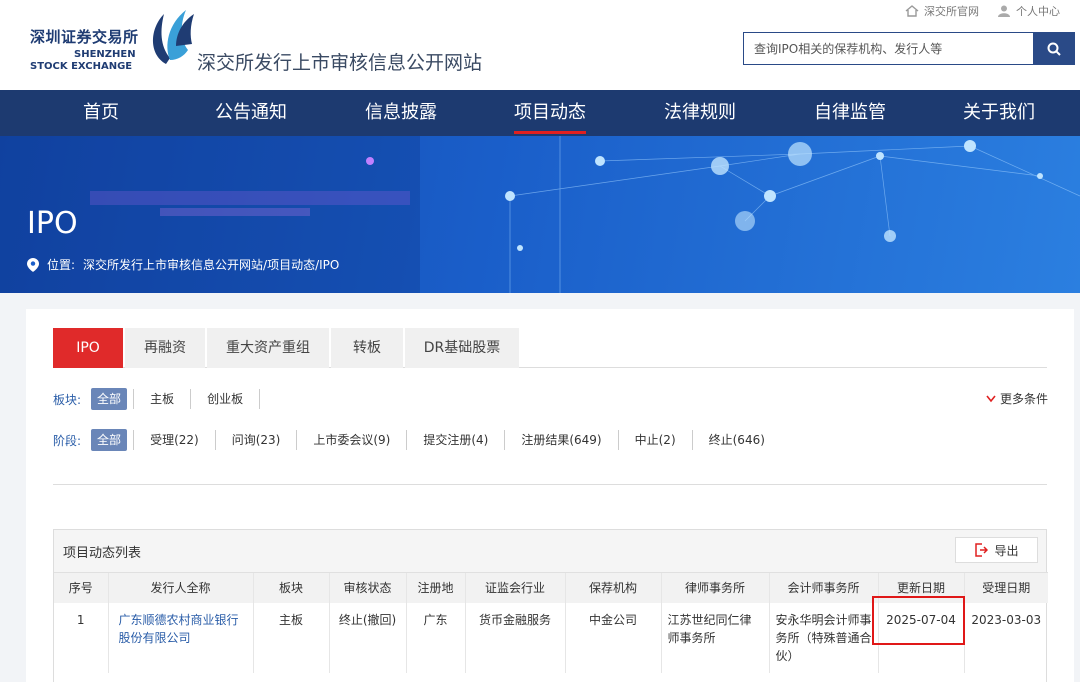 The height and width of the screenshot is (682, 1080). I want to click on stage-option-inquiry: 问询(23), so click(256, 440).